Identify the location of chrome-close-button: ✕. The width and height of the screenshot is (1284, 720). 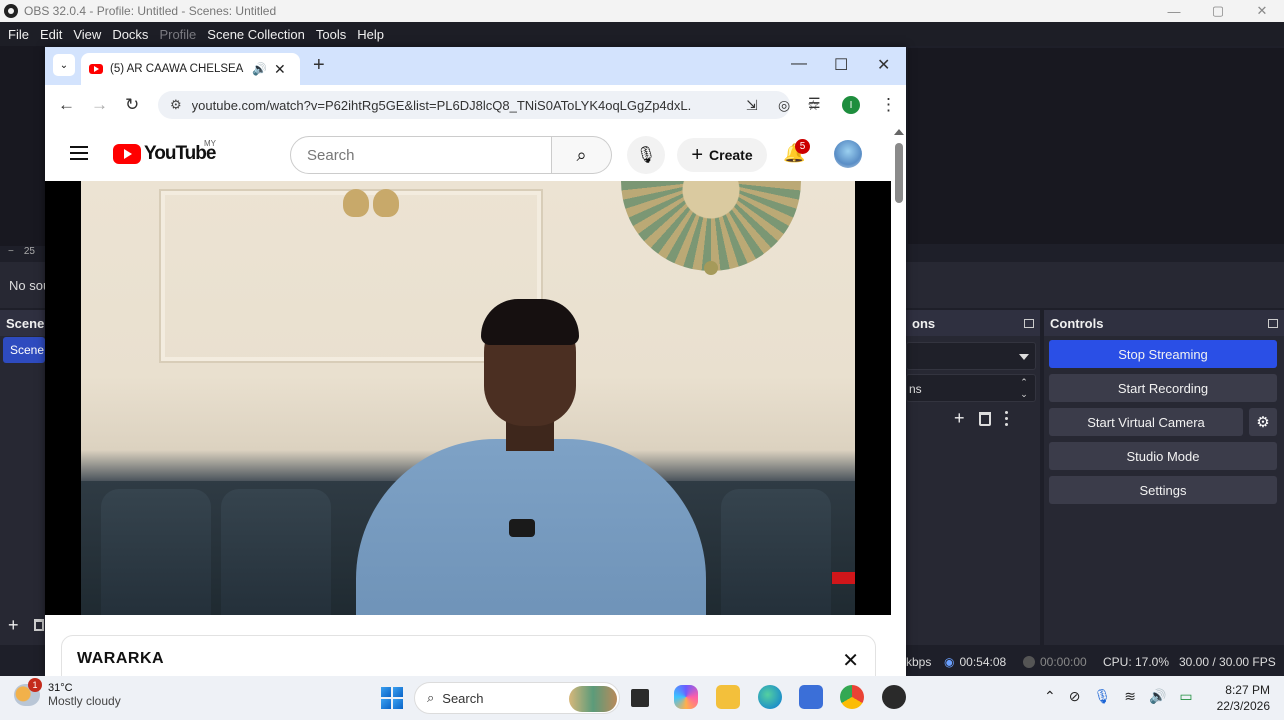
(883, 65).